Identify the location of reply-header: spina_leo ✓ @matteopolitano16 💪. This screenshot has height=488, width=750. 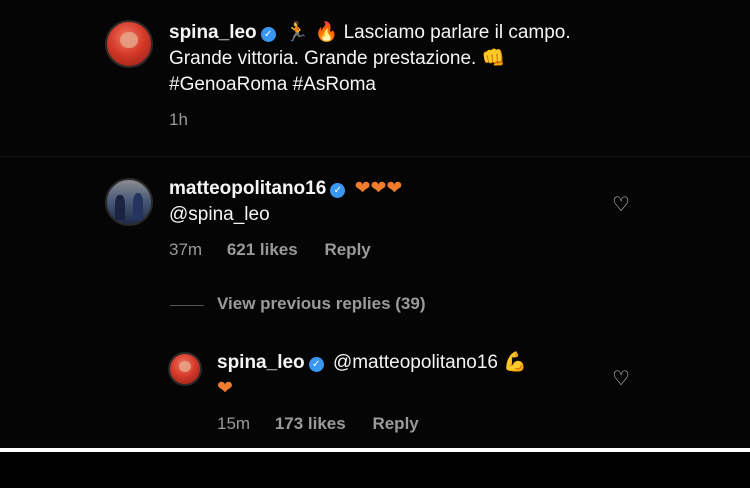
(372, 362).